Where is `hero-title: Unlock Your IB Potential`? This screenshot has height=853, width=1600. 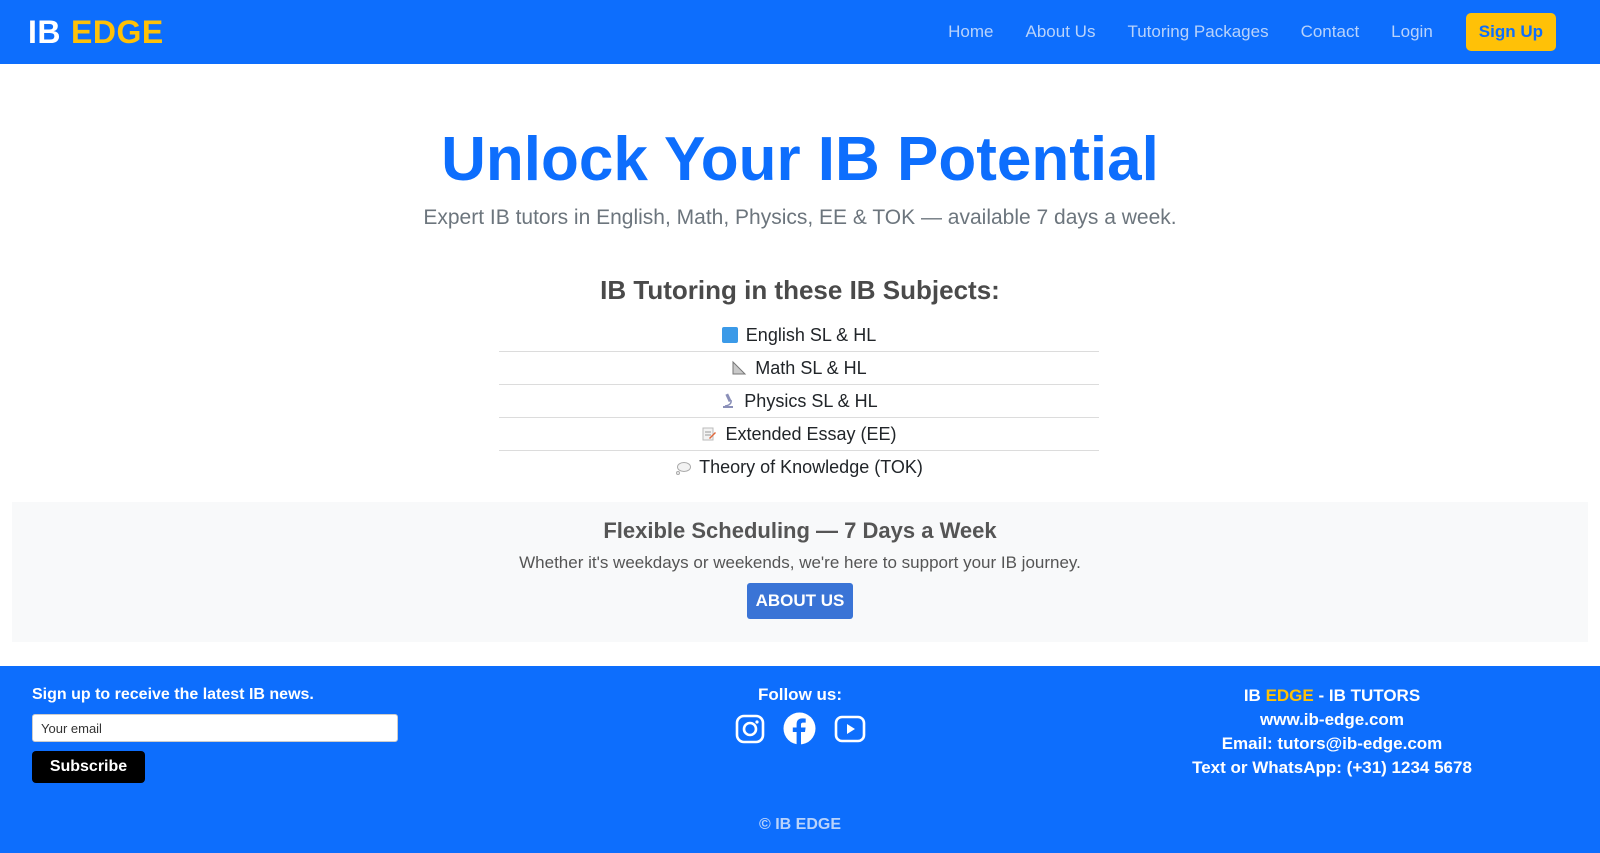
hero-title: Unlock Your IB Potential is located at coordinates (800, 159).